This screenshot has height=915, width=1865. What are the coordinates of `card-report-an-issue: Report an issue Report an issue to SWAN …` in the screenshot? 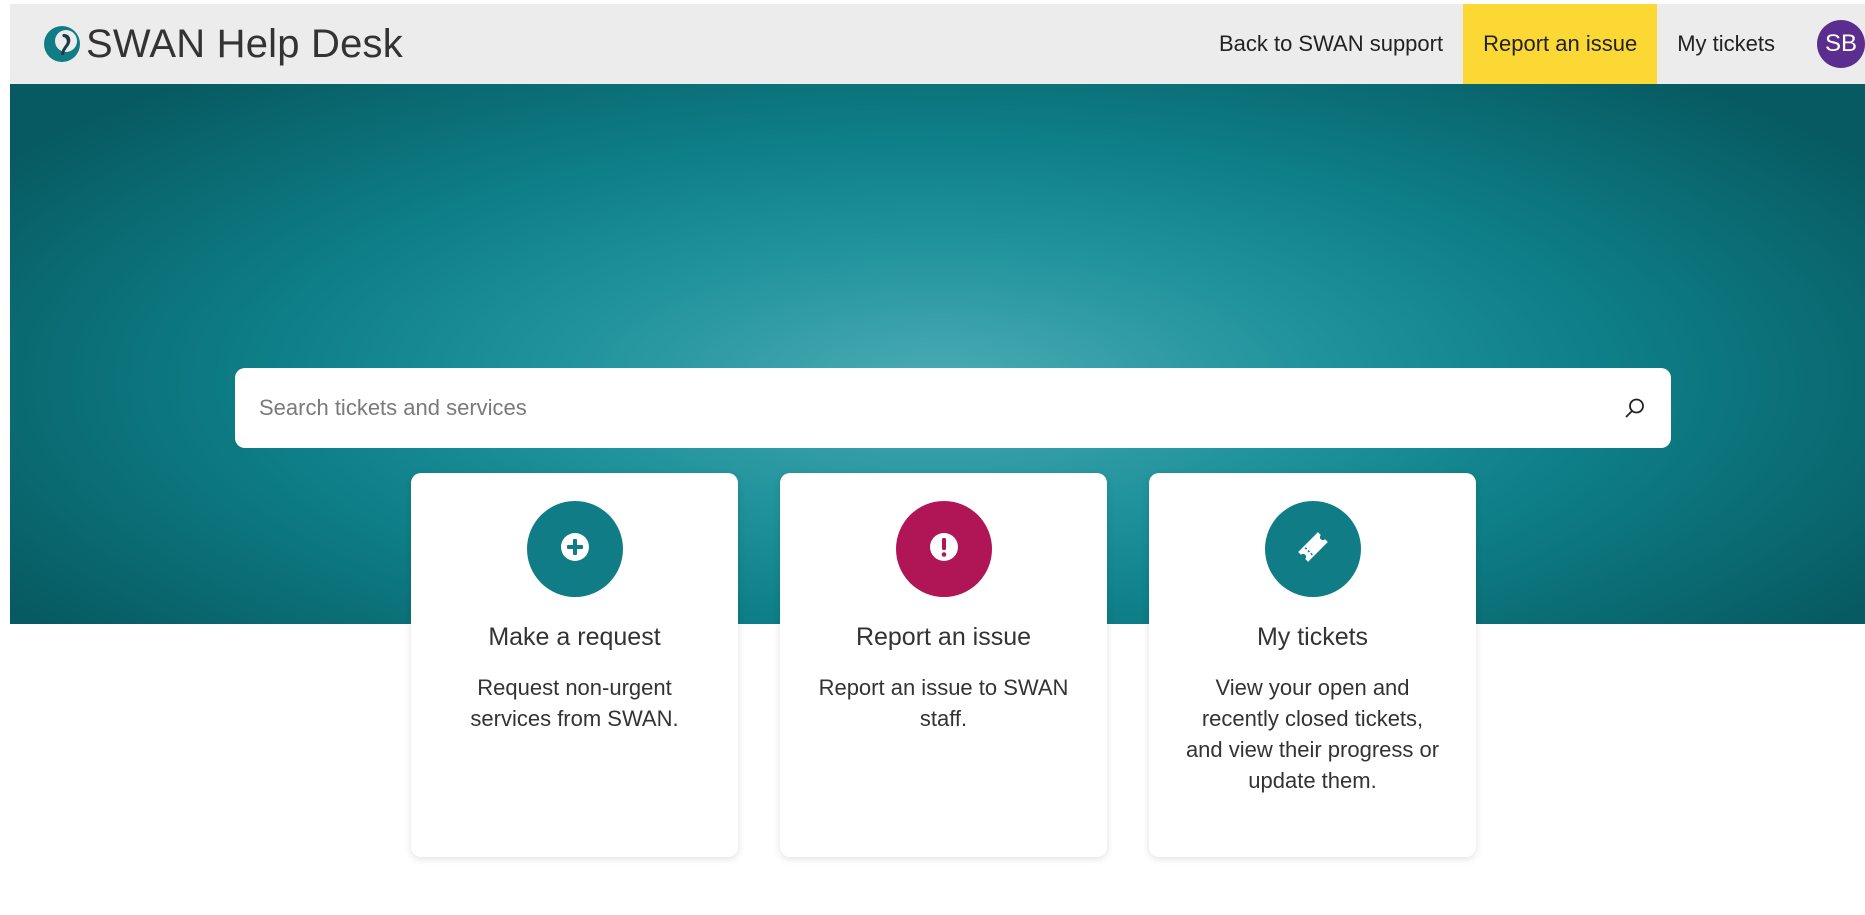 It's located at (943, 665).